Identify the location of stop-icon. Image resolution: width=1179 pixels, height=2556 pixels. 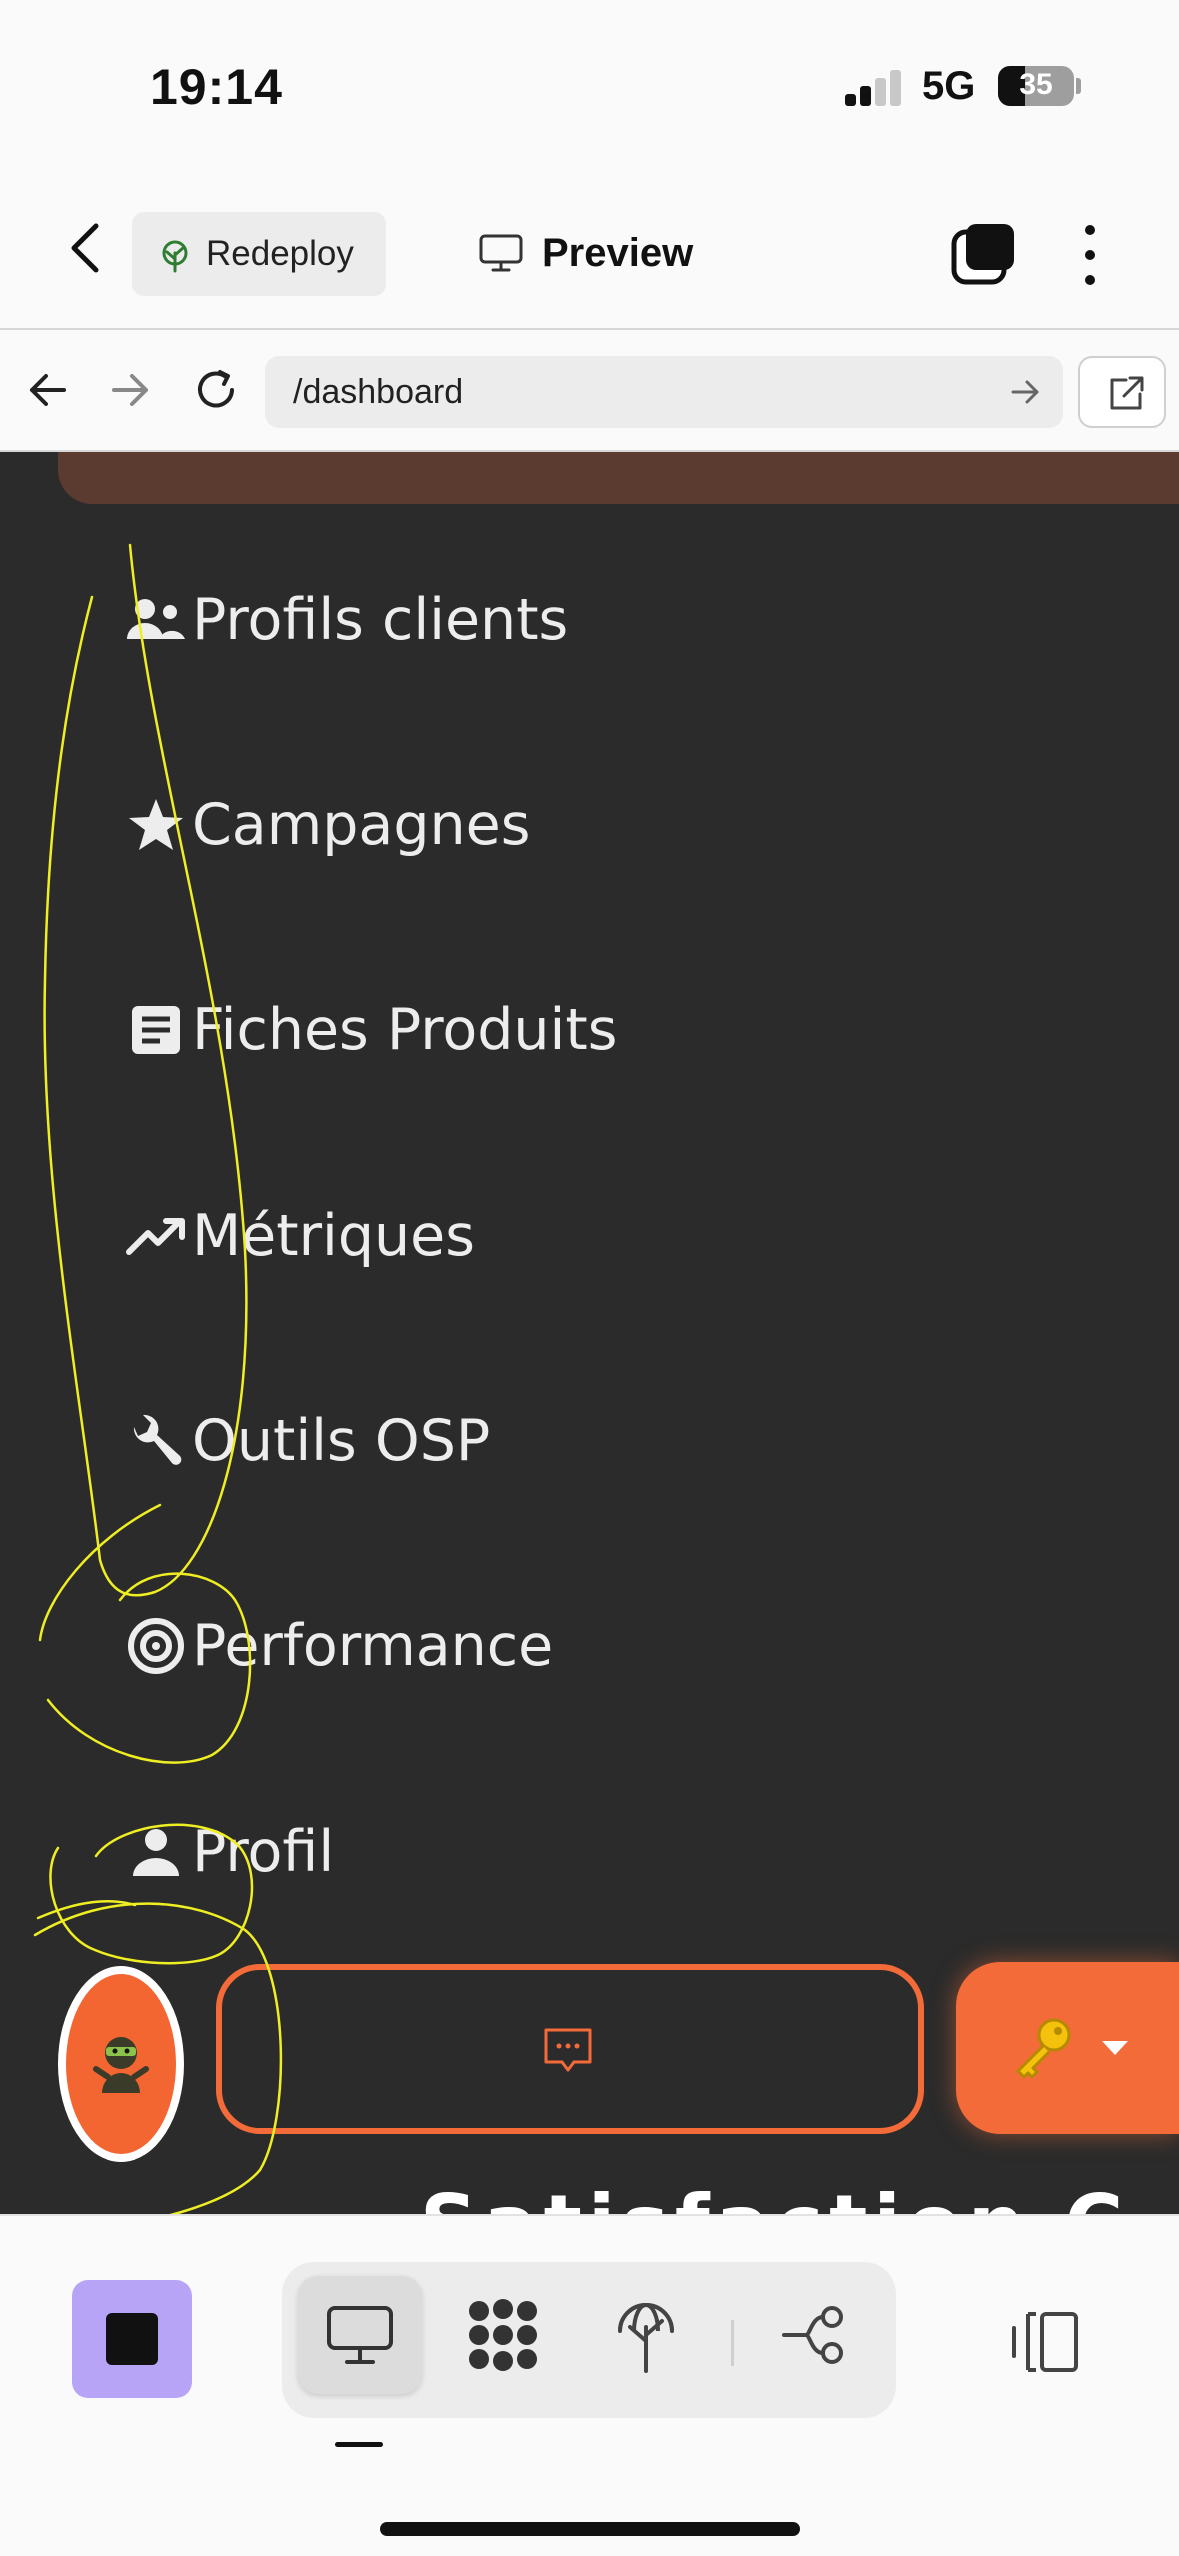
(132, 2339).